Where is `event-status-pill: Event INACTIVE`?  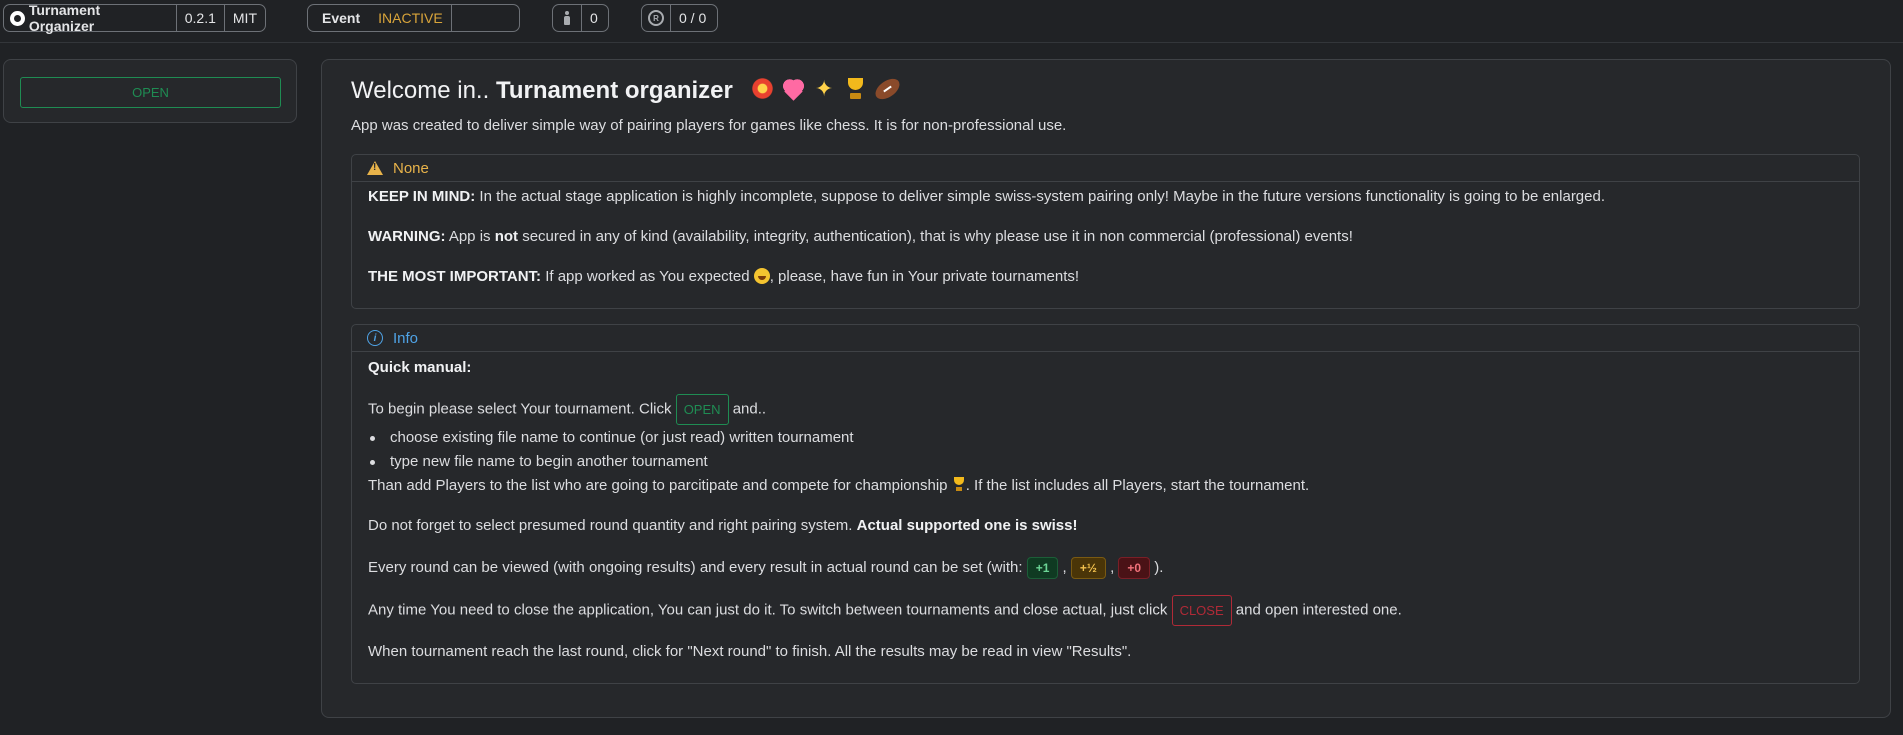
event-status-pill: Event INACTIVE is located at coordinates (413, 18).